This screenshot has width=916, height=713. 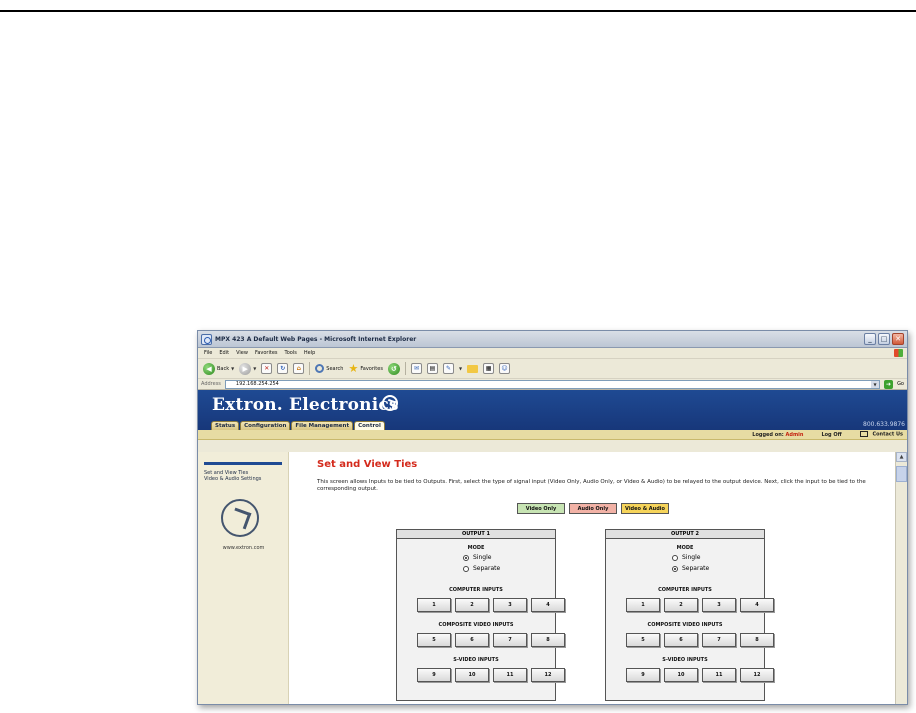 What do you see at coordinates (320, 368) in the screenshot?
I see `search-icon` at bounding box center [320, 368].